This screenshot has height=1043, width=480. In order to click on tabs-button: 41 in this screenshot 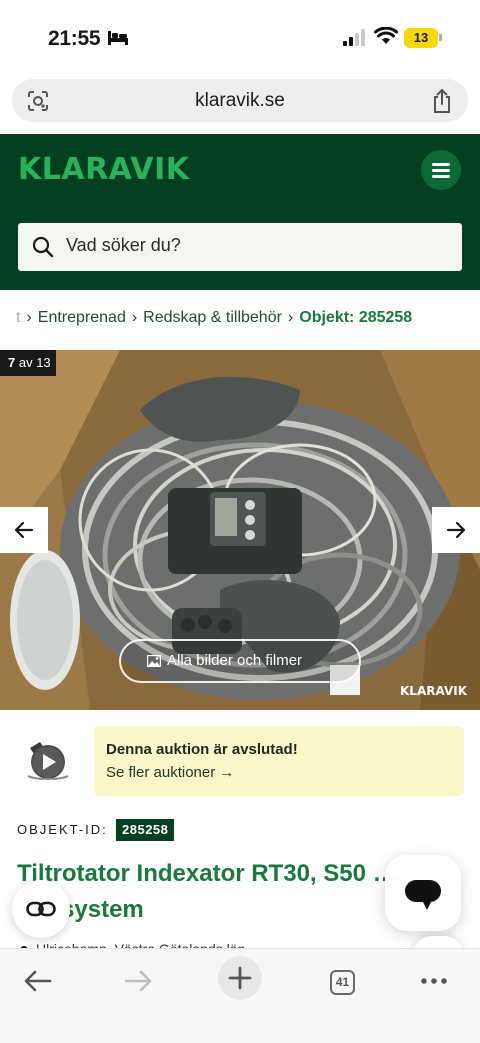, I will do `click(342, 981)`.